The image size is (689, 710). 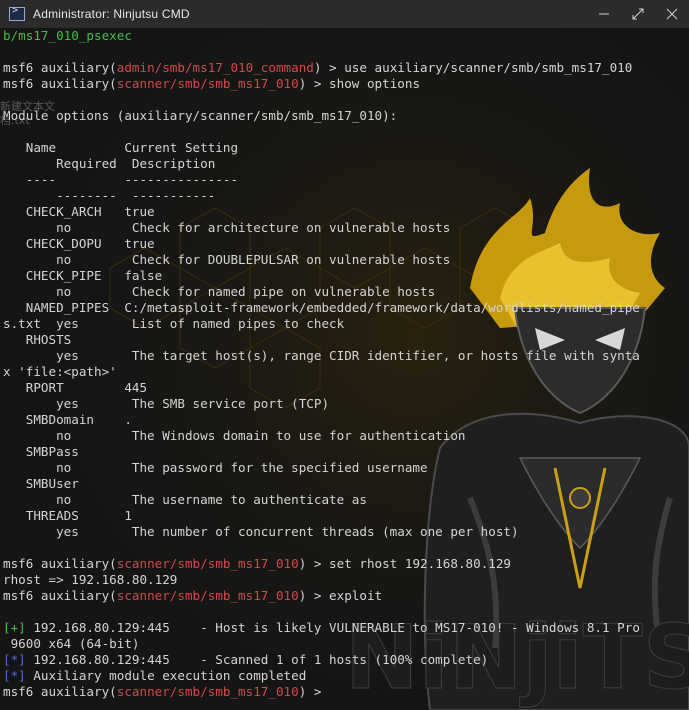 I want to click on success-marker: [+], so click(x=14, y=627).